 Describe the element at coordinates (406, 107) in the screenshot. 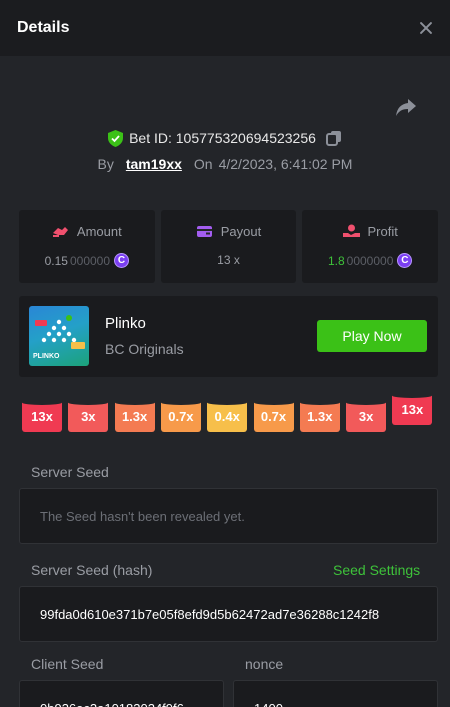

I see `share-icon` at that location.